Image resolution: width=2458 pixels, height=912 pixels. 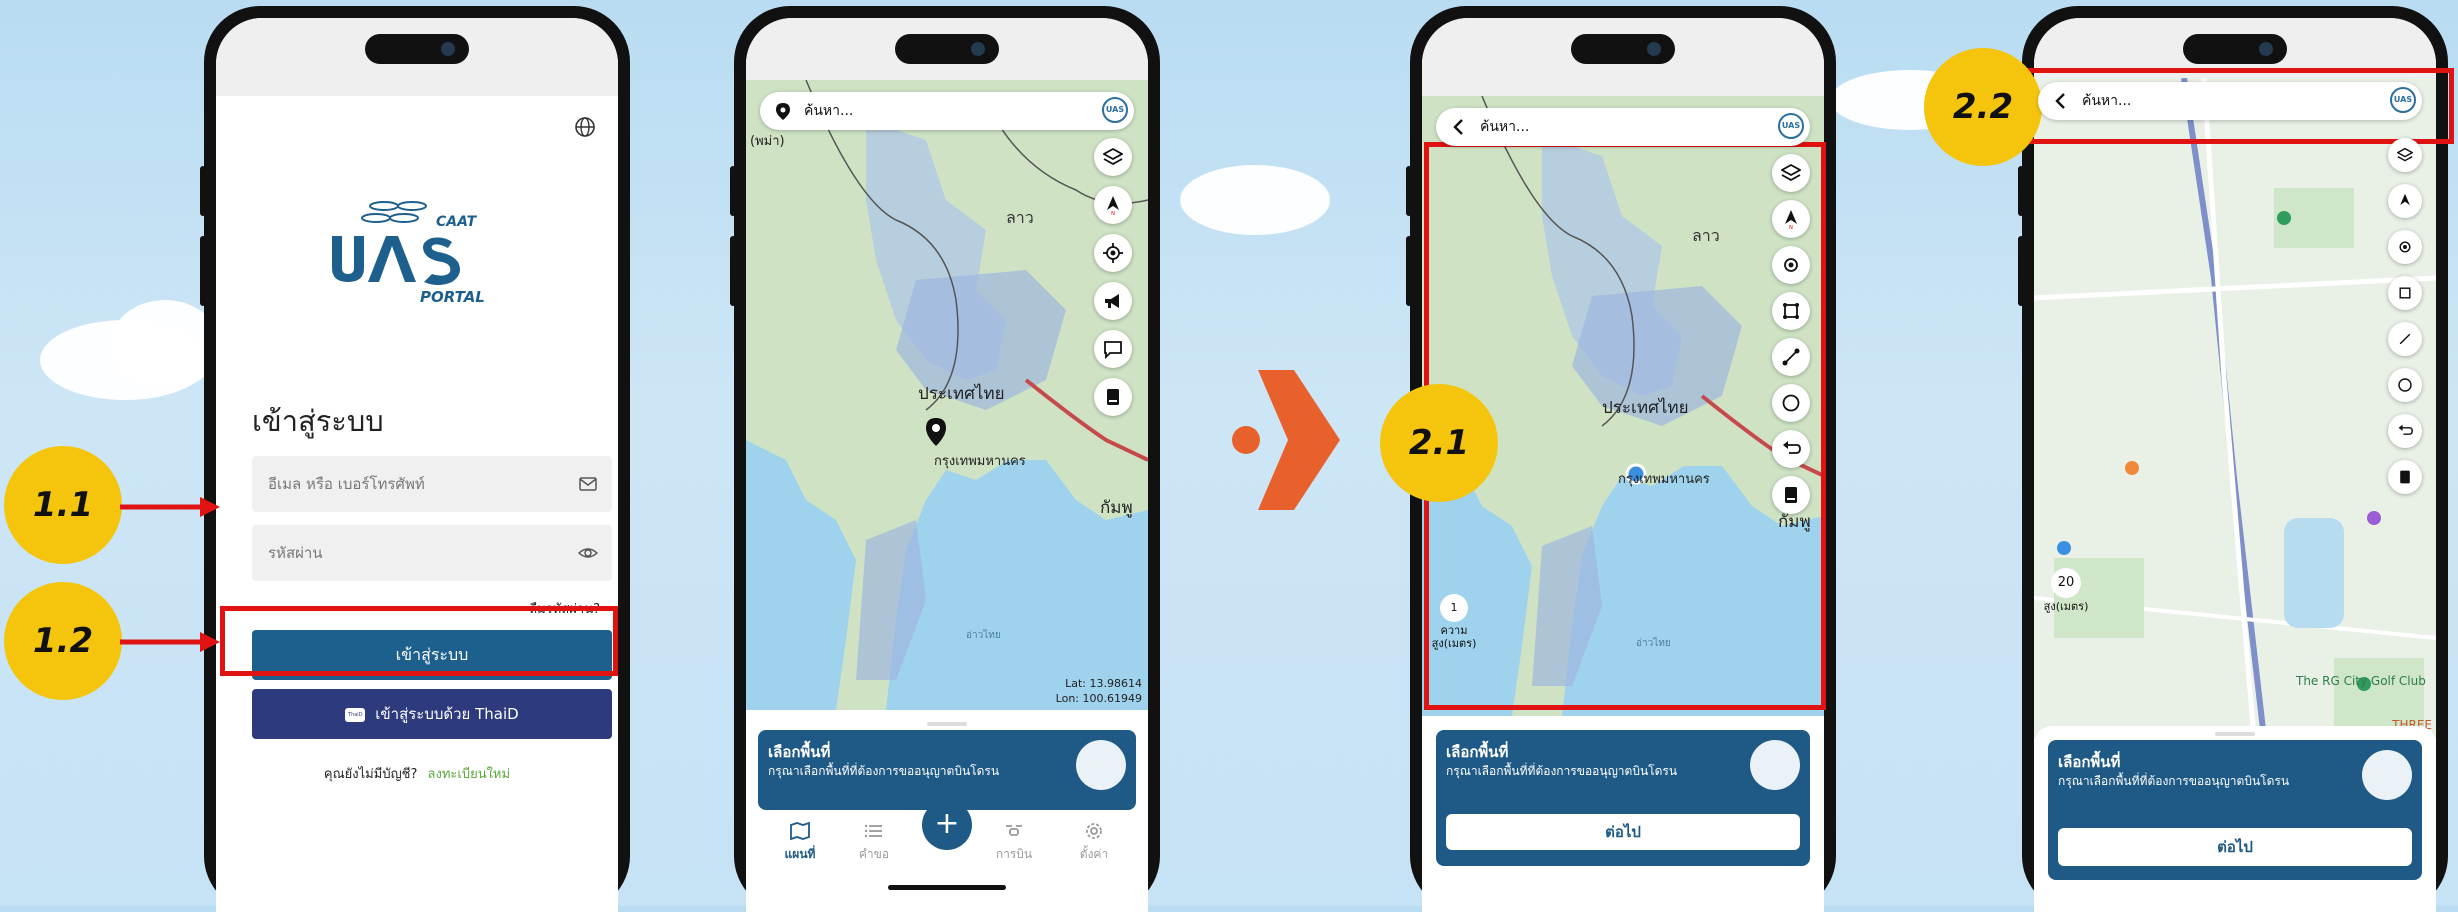 What do you see at coordinates (947, 825) in the screenshot?
I see `add-button: +` at bounding box center [947, 825].